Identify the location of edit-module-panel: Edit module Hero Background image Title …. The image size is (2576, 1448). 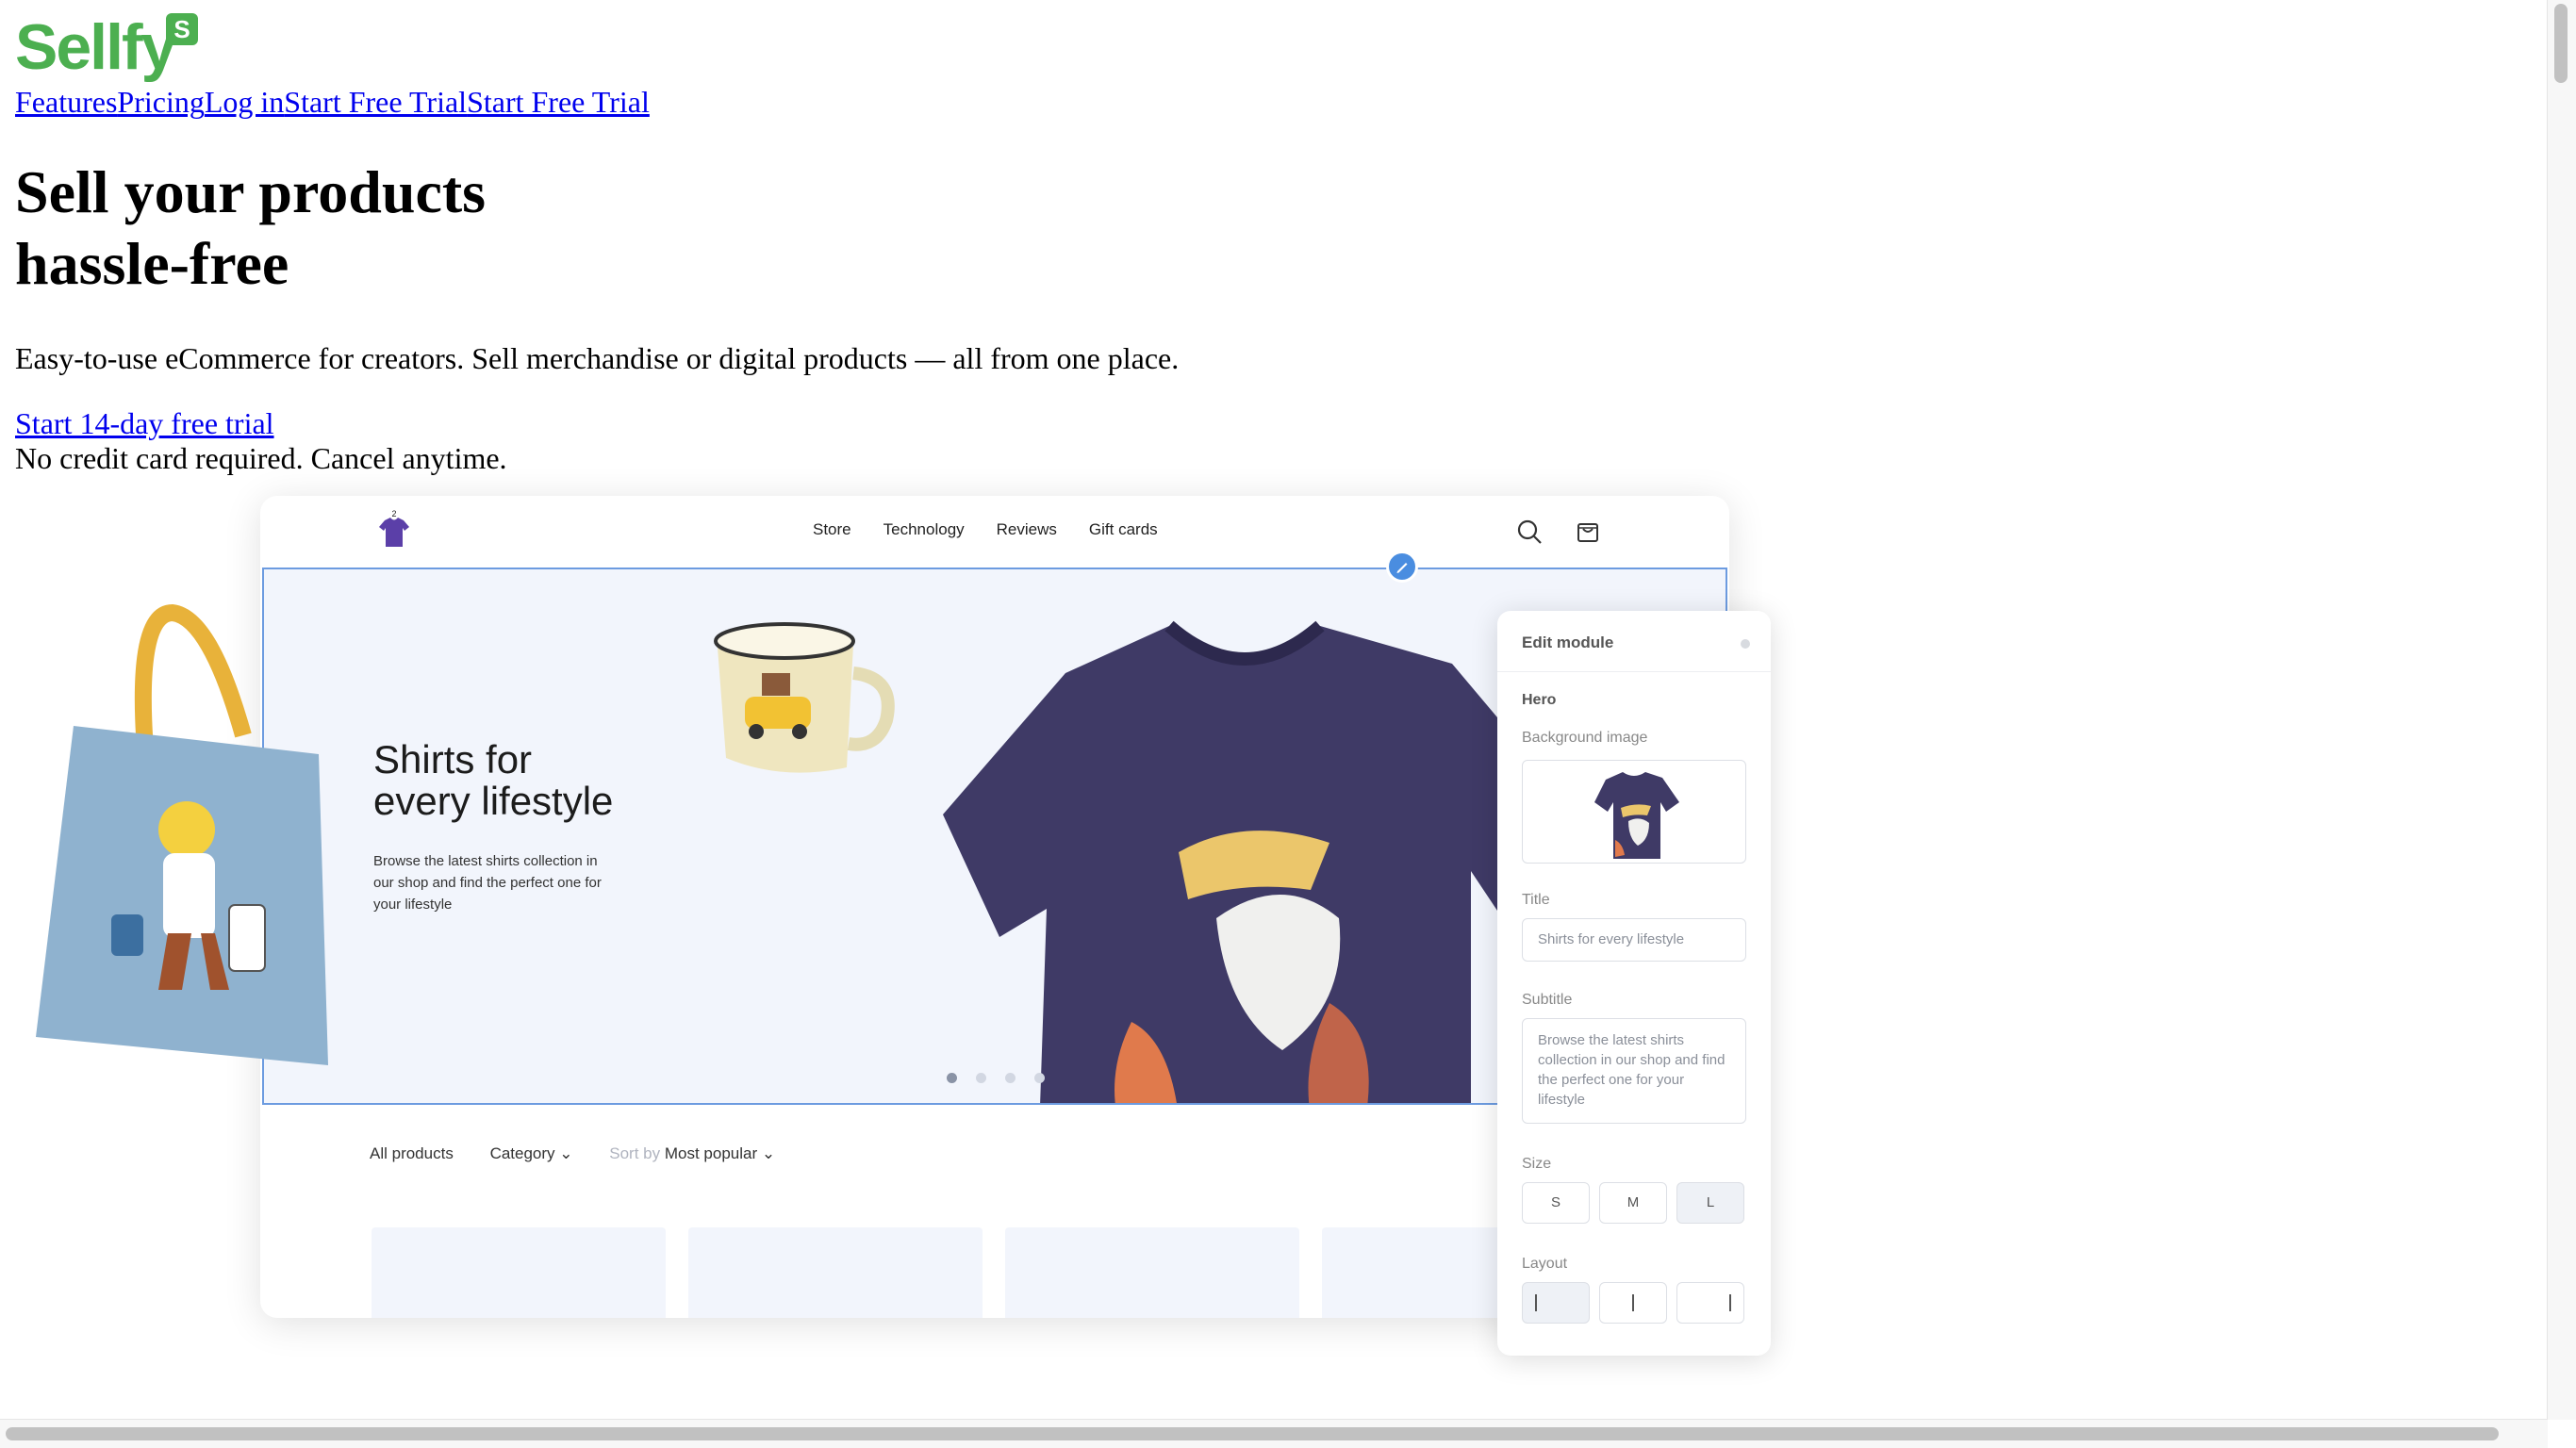
(1634, 983).